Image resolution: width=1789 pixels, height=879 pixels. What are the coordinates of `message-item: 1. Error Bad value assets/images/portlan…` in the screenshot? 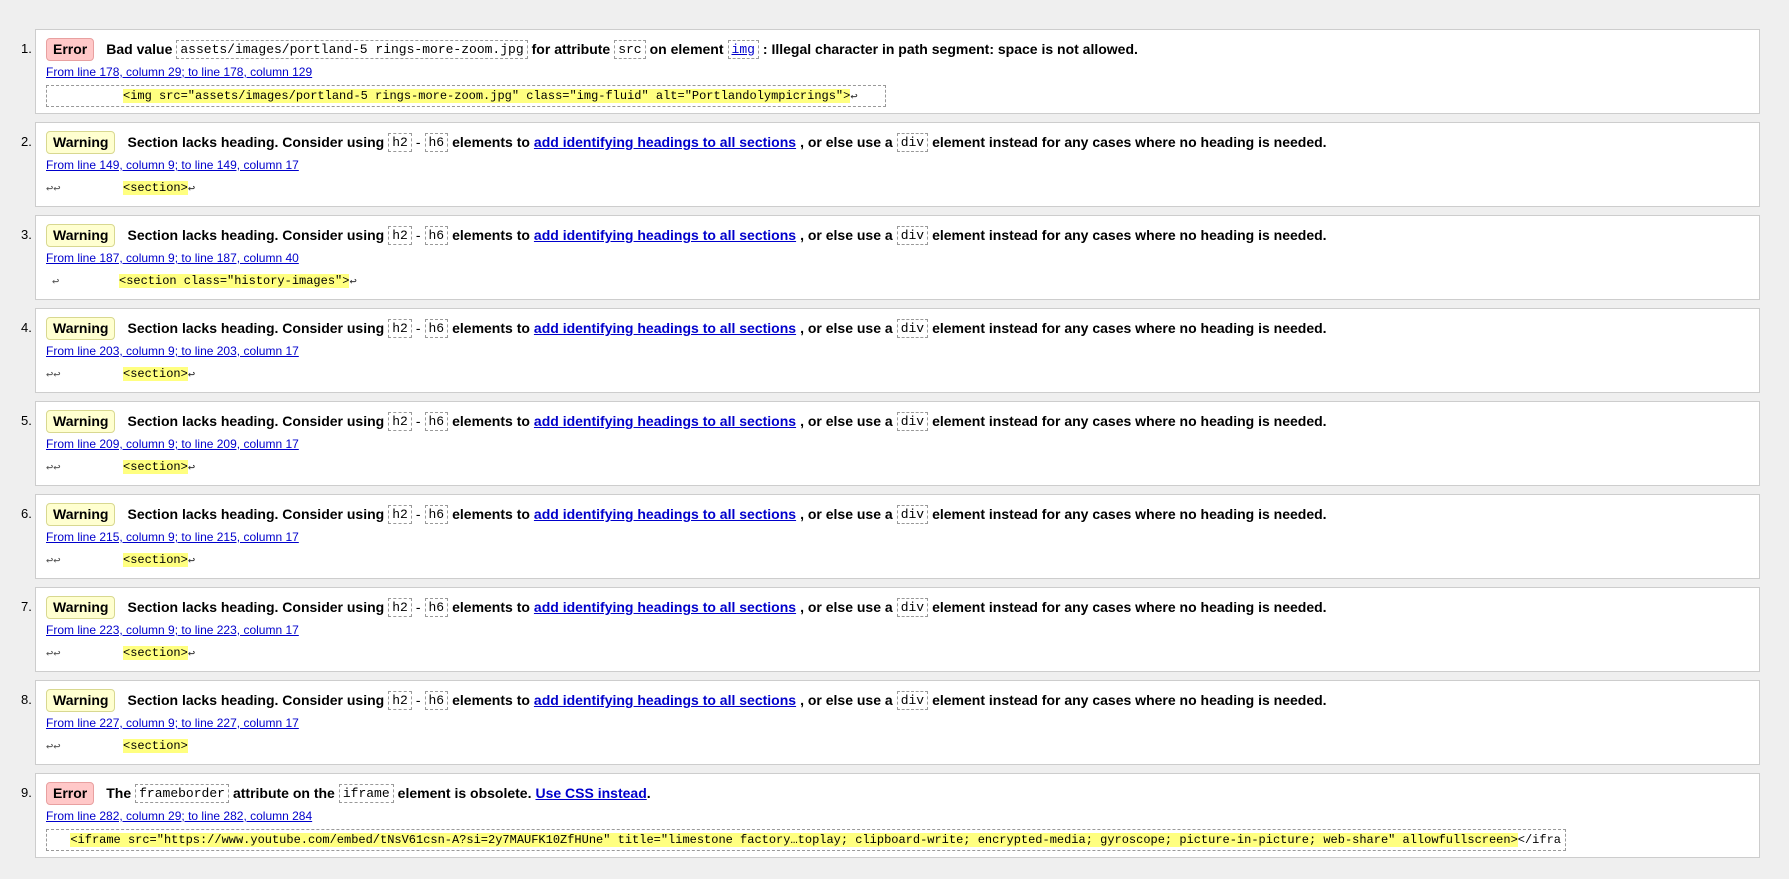 It's located at (890, 71).